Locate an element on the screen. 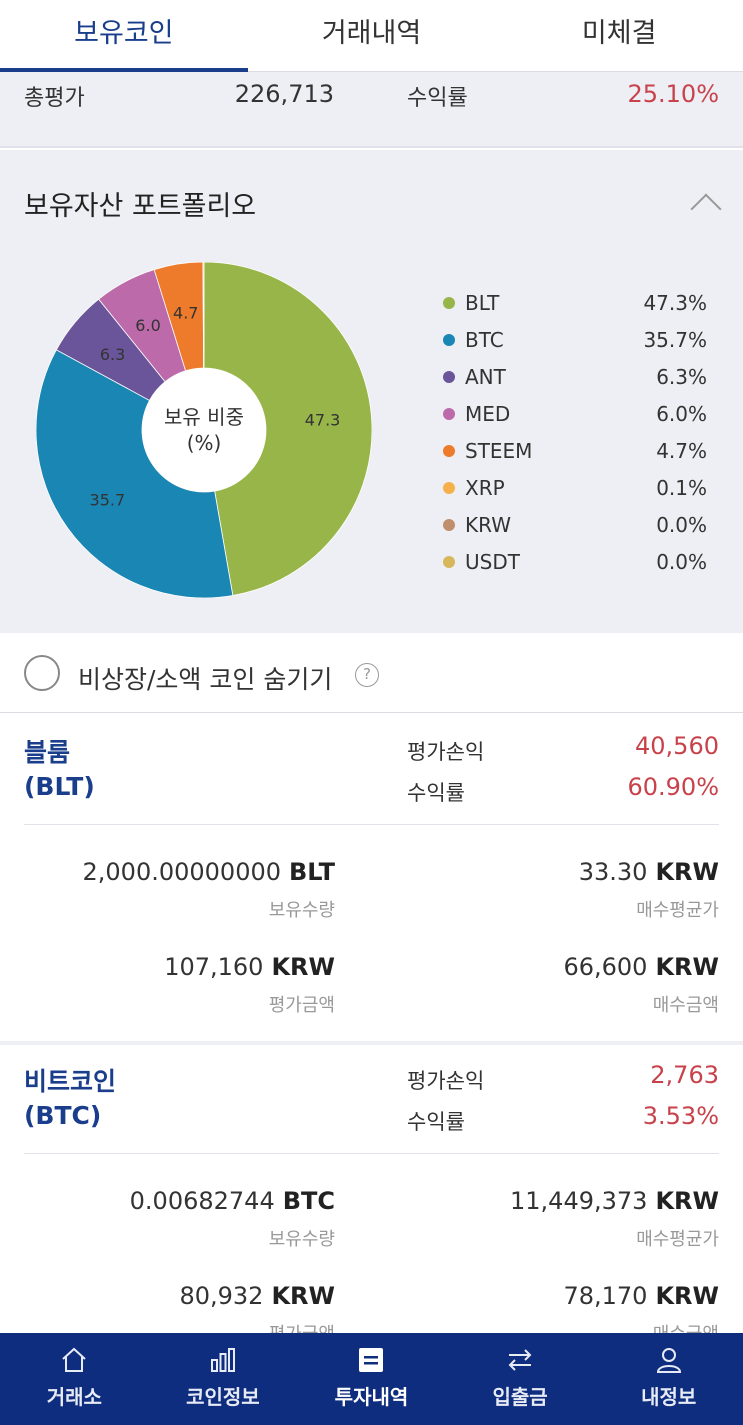 The height and width of the screenshot is (1425, 743). holding-quantity: 0.00682744 BTC is located at coordinates (232, 1201).